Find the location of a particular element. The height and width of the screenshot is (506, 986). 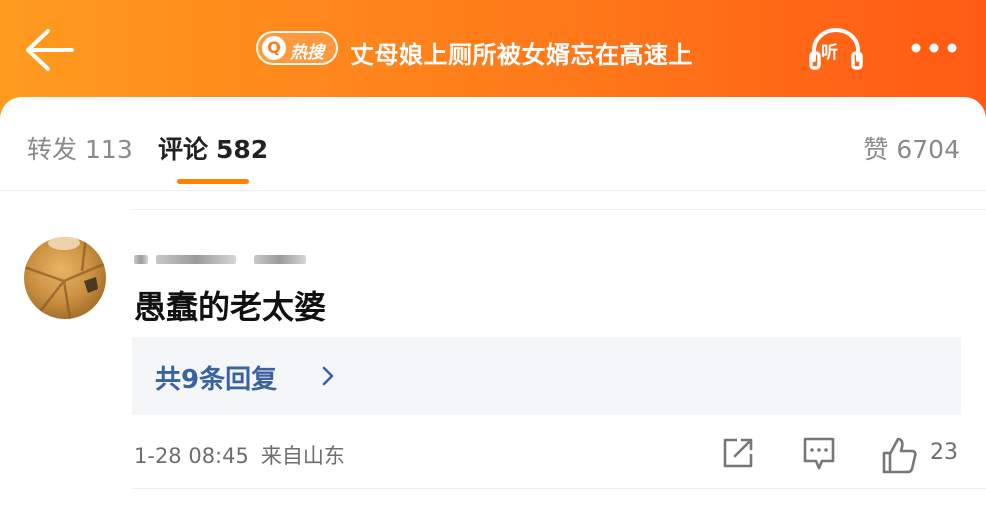

active-tab-indicator is located at coordinates (213, 181).